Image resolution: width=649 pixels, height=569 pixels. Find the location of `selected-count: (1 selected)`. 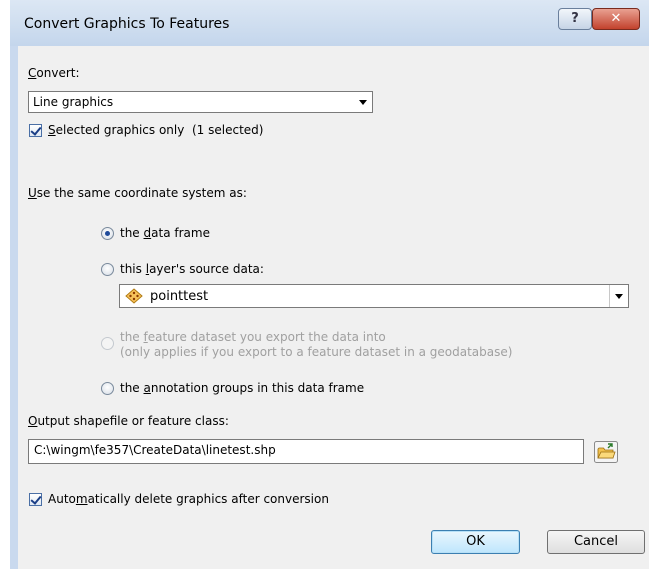

selected-count: (1 selected) is located at coordinates (227, 130).